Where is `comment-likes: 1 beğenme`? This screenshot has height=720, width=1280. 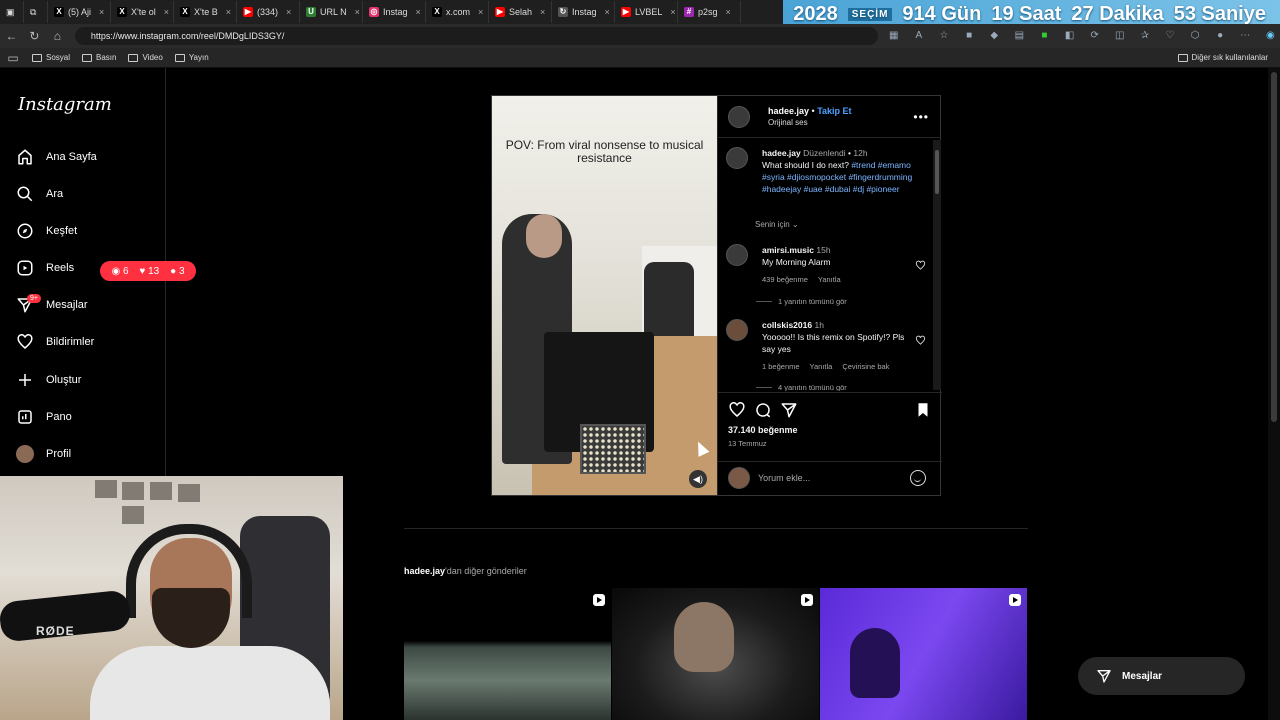
comment-likes: 1 beğenme is located at coordinates (781, 367).